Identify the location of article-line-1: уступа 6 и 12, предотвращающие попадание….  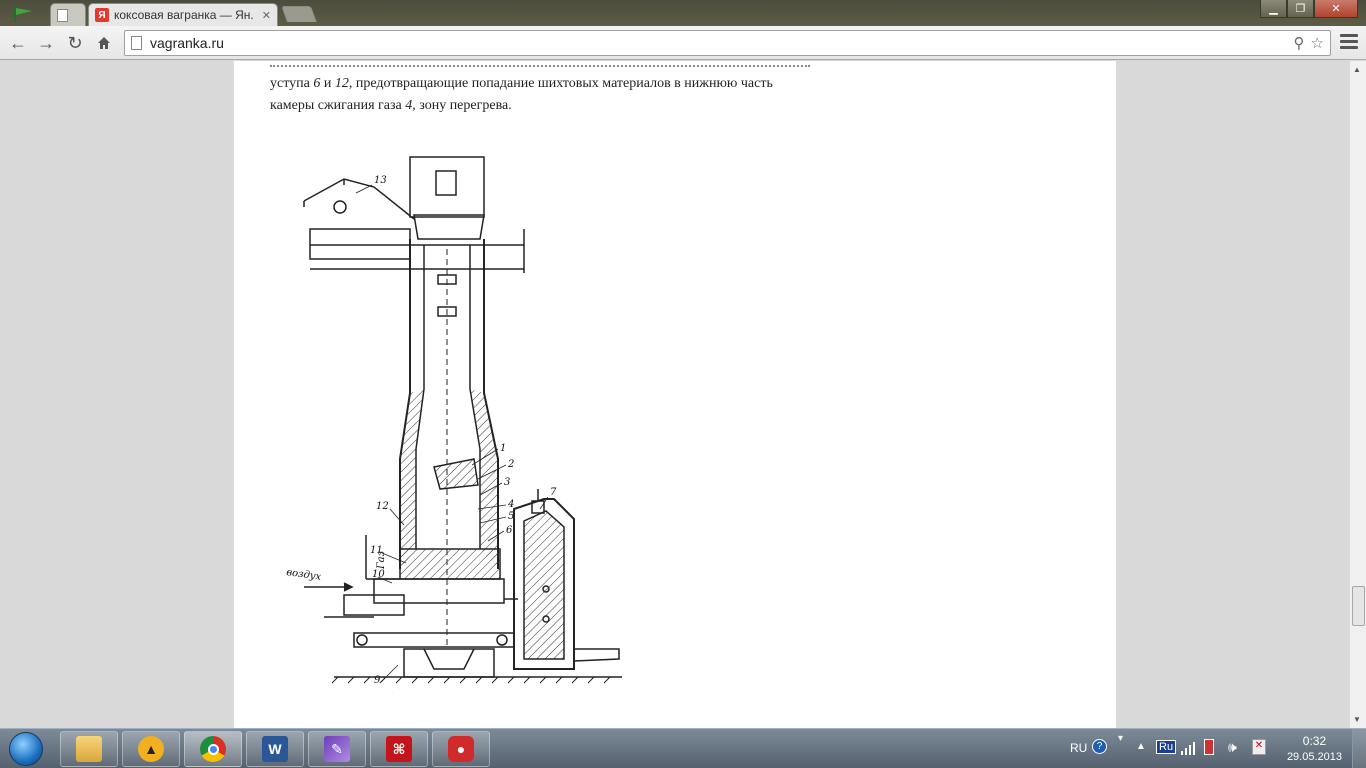
(521, 83).